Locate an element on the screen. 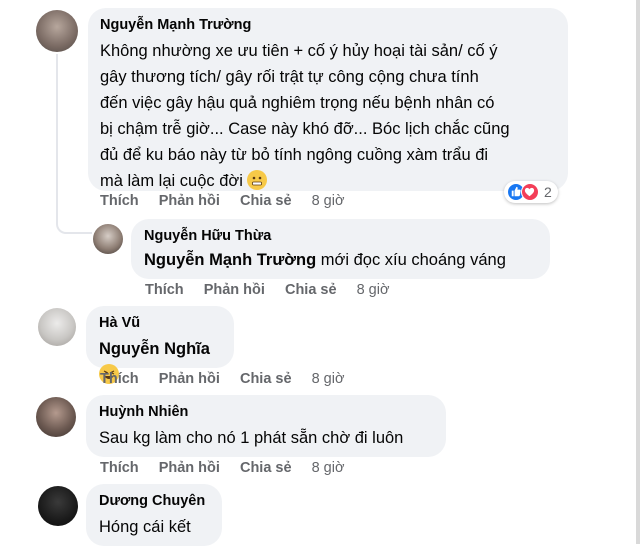  comment-bubble: Dương Chuyên Hóng cái kết is located at coordinates (154, 515).